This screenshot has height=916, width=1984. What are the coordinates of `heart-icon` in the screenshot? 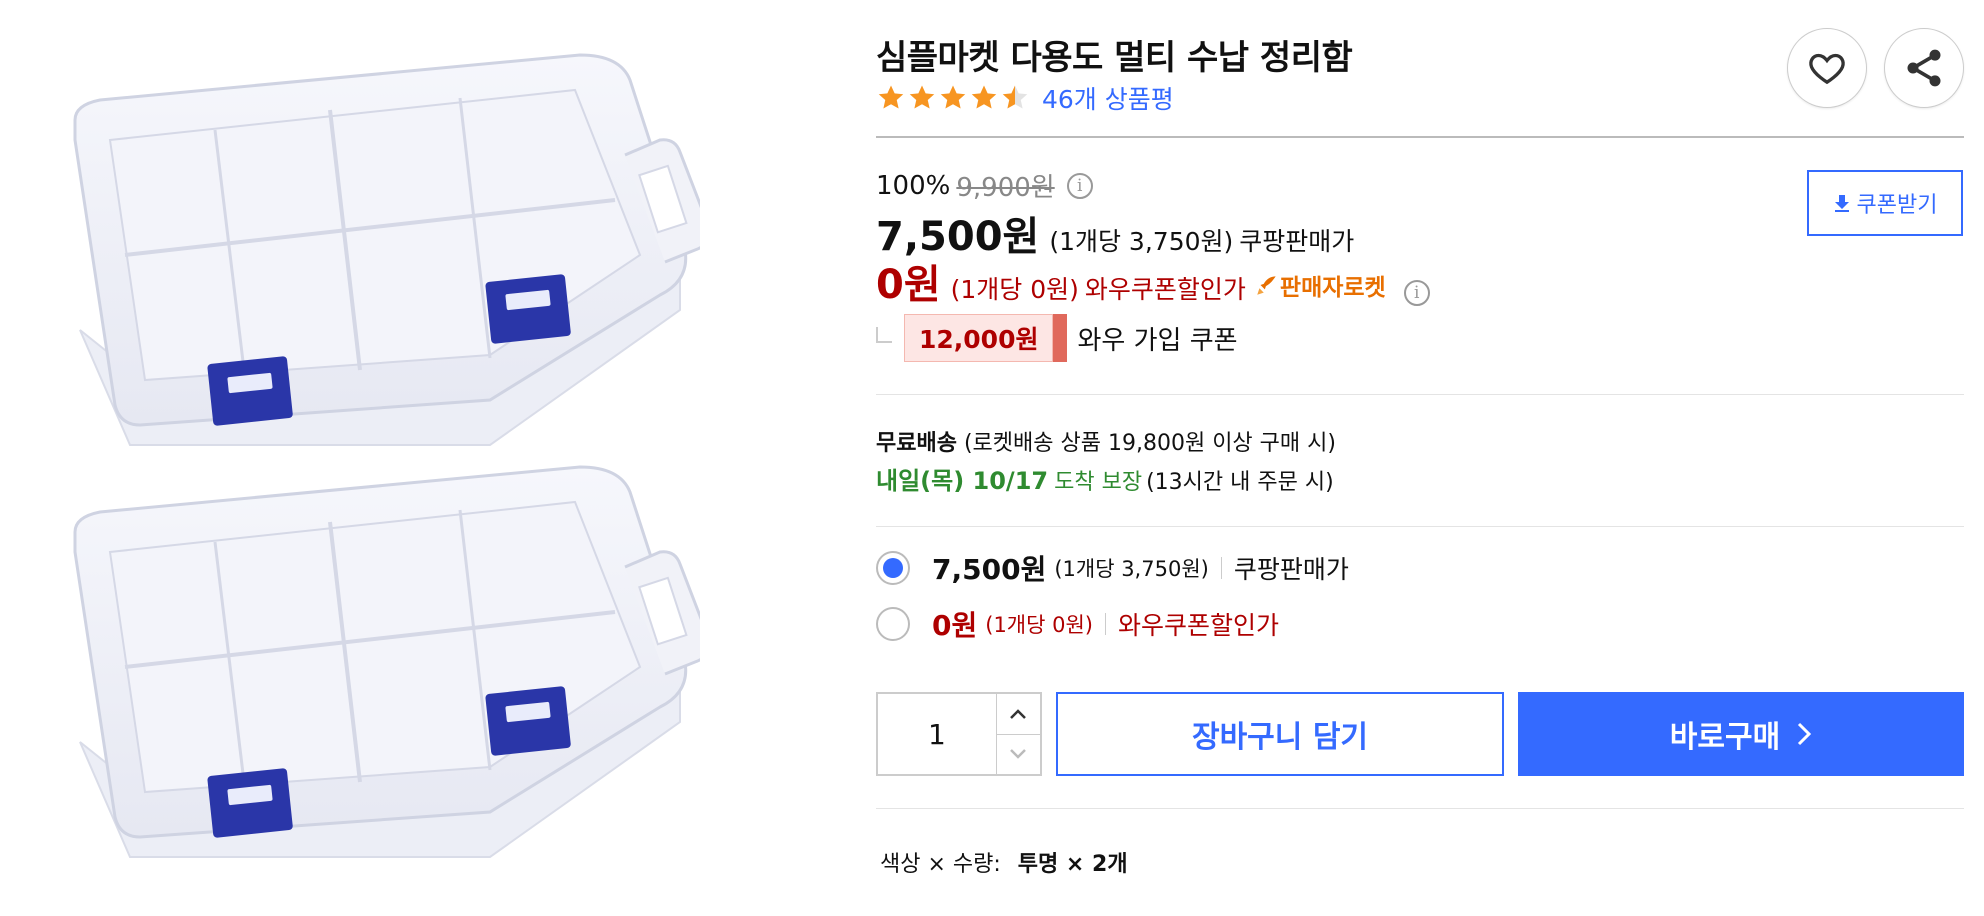 It's located at (1827, 69).